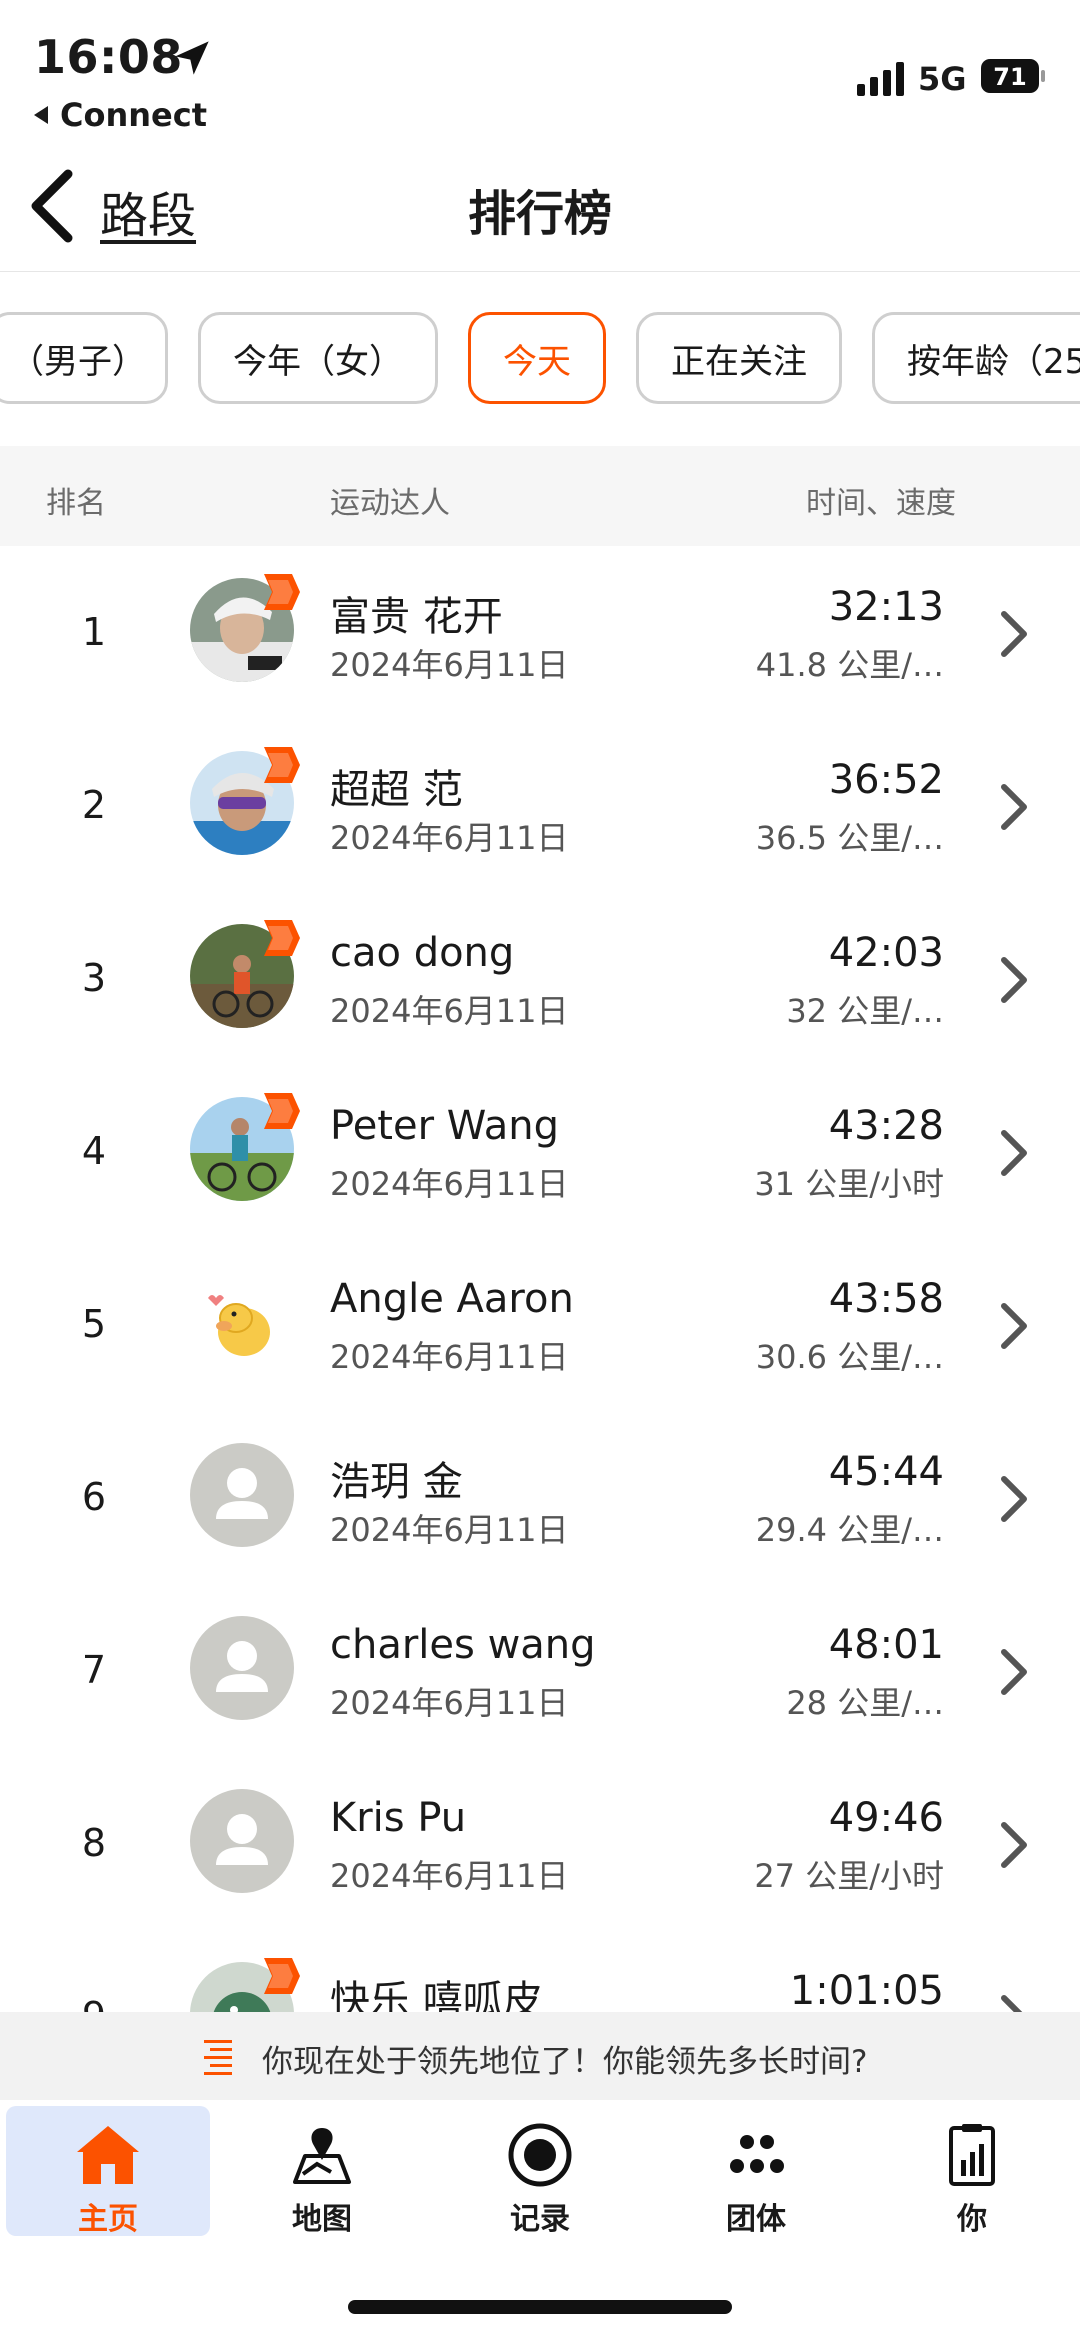  What do you see at coordinates (540, 2155) in the screenshot?
I see `record-icon` at bounding box center [540, 2155].